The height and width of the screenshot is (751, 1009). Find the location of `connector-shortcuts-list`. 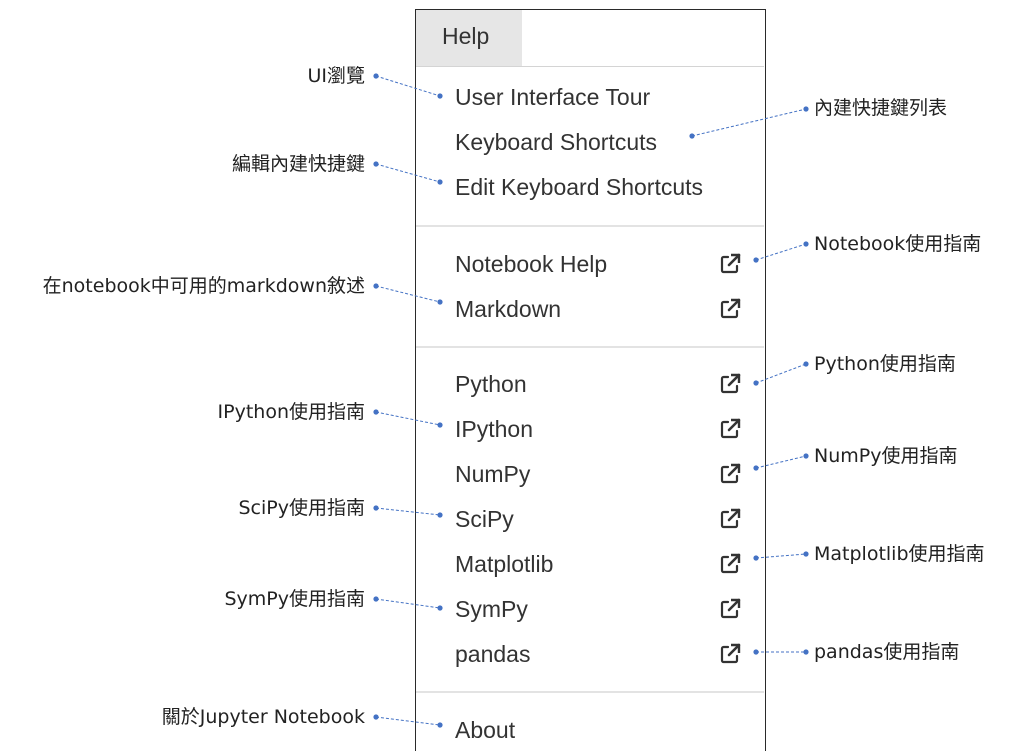

connector-shortcuts-list is located at coordinates (749, 122).